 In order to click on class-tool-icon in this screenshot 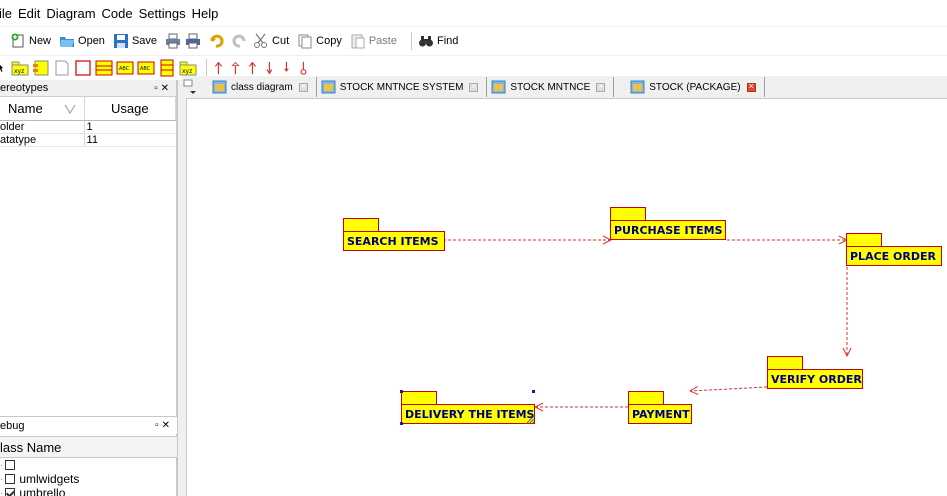, I will do `click(104, 68)`.